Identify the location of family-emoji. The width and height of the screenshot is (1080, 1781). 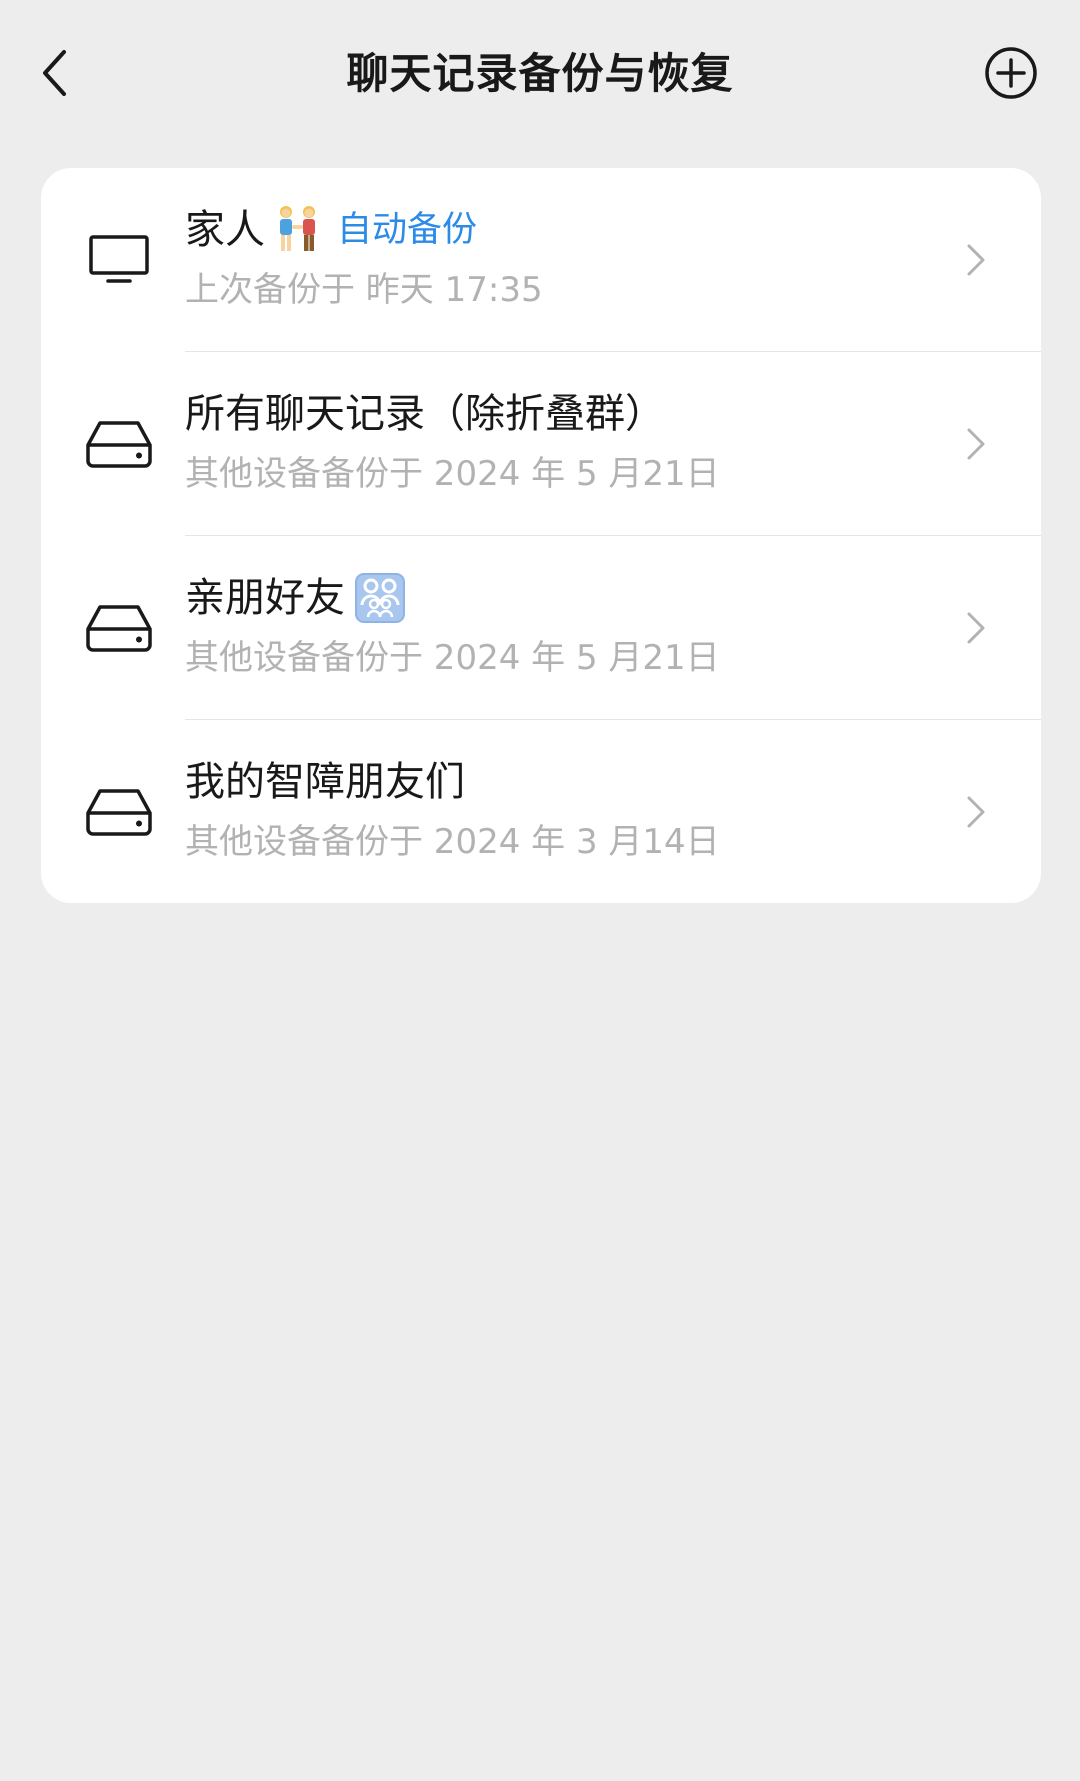
(380, 598).